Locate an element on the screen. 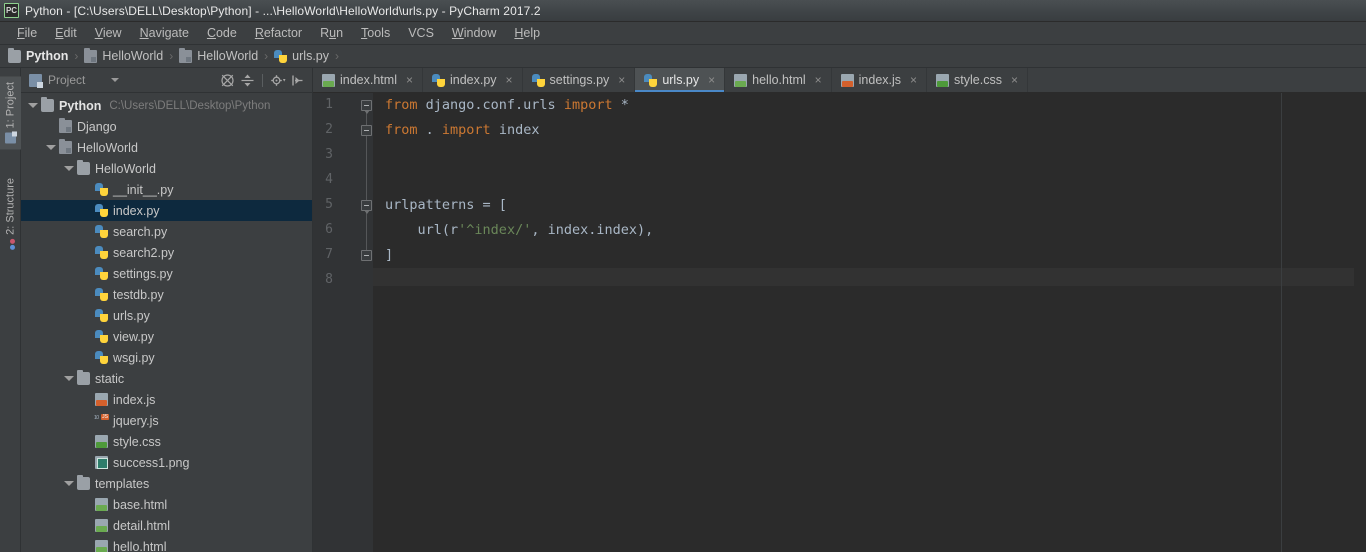 This screenshot has width=1366, height=552. expand-all-icon is located at coordinates (247, 80).